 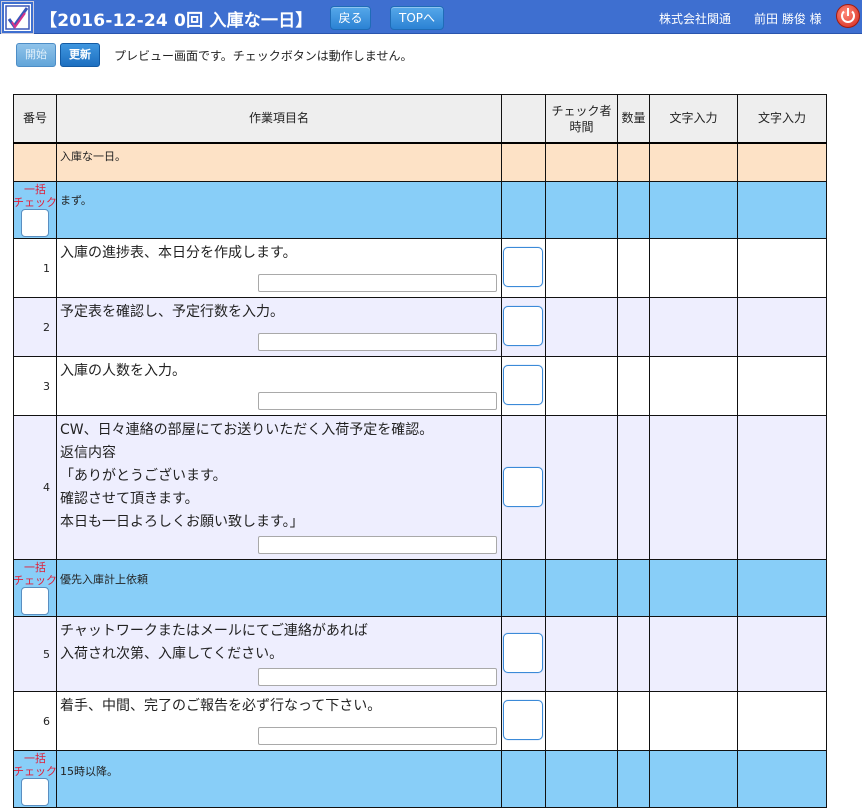 I want to click on item-number-text: 1, so click(x=46, y=268).